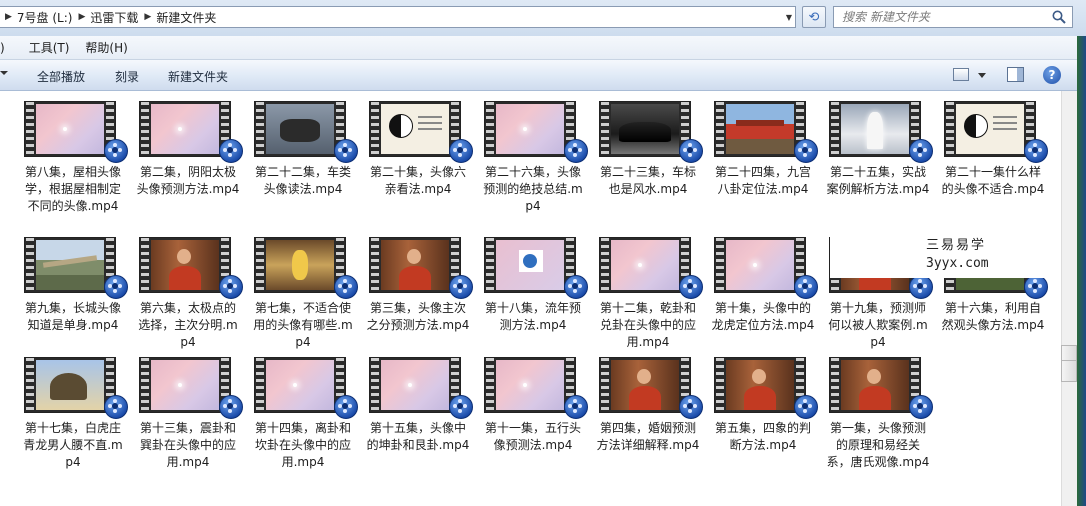 The image size is (1086, 506). Describe the element at coordinates (532, 436) in the screenshot. I see `file-name-label: 第十一集，五行头像预测法.mp4` at that location.